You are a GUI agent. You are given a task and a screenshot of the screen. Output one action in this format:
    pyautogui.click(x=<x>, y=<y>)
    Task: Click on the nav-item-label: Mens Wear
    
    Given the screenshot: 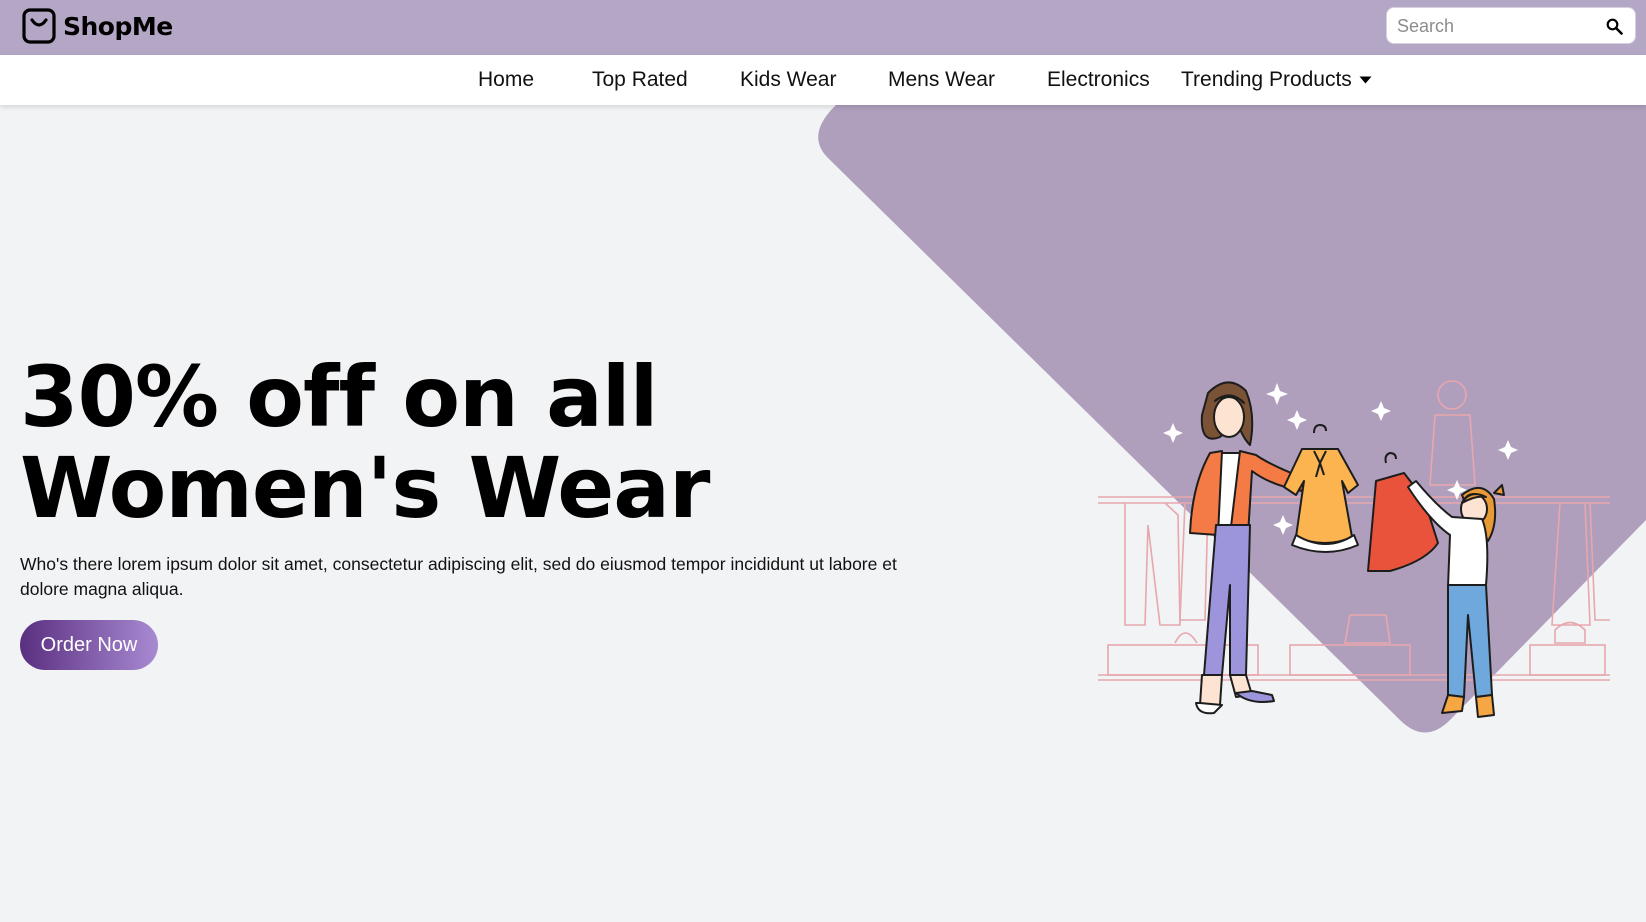 What is the action you would take?
    pyautogui.click(x=941, y=79)
    